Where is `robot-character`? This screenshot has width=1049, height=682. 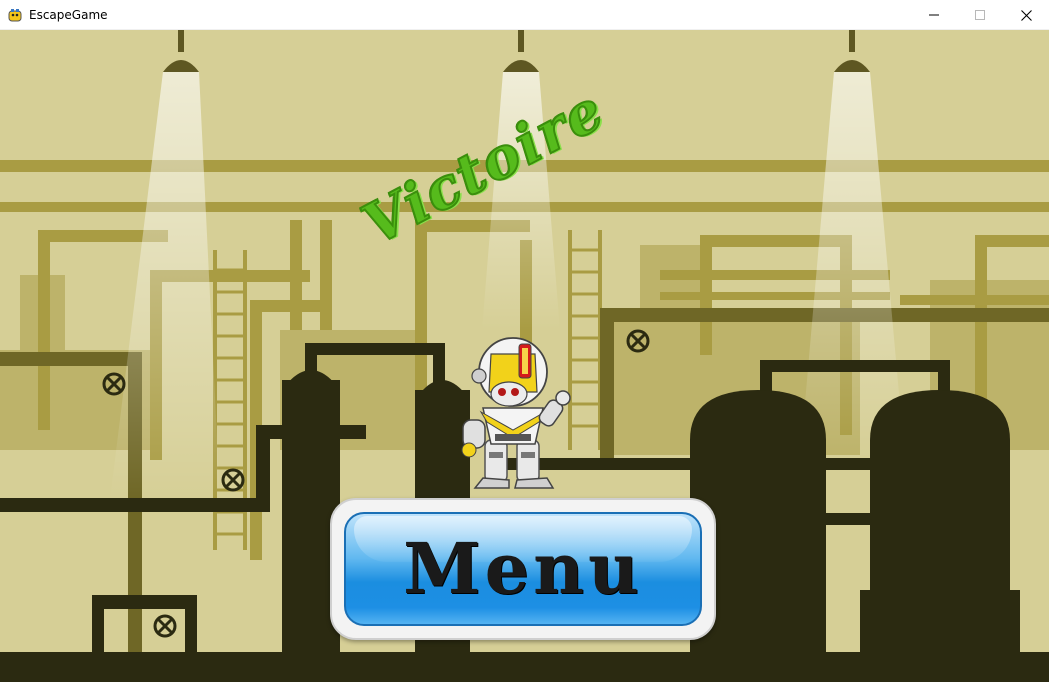
robot-character is located at coordinates (516, 413).